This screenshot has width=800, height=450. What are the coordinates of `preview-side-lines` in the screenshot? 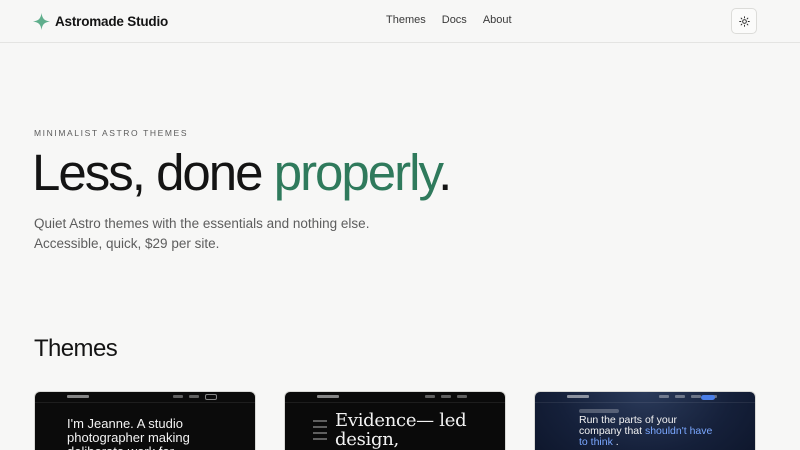 It's located at (320, 432).